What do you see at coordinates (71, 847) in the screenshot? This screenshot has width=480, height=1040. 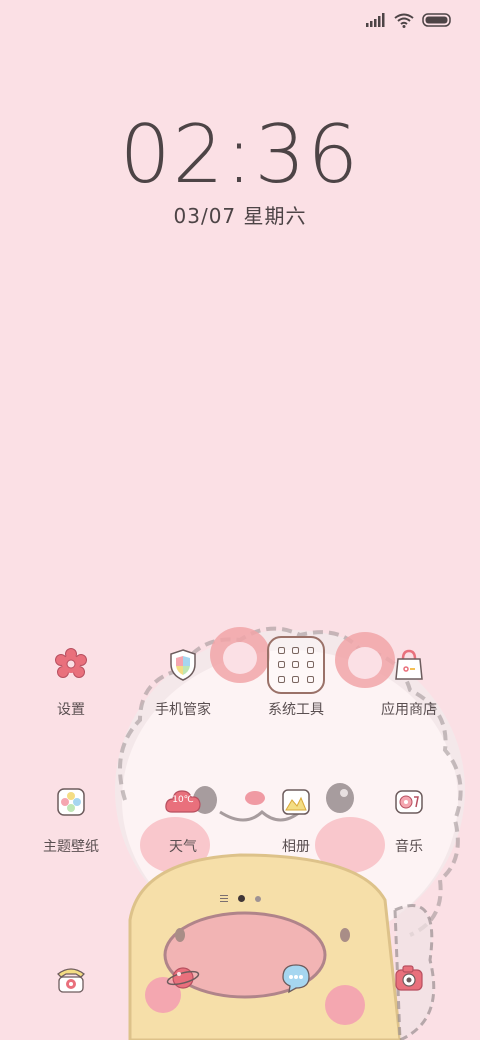 I see `app-label: 主题壁纸` at bounding box center [71, 847].